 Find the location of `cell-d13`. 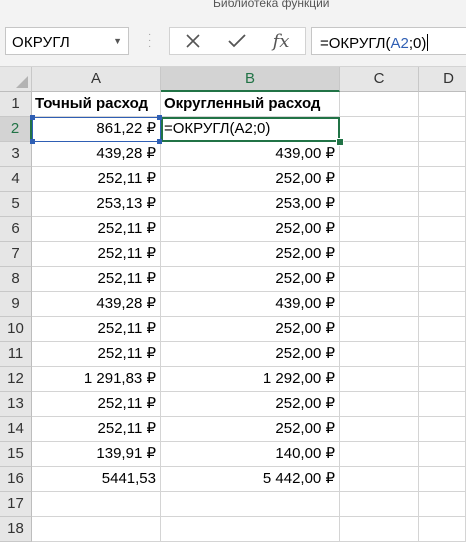

cell-d13 is located at coordinates (442, 404).